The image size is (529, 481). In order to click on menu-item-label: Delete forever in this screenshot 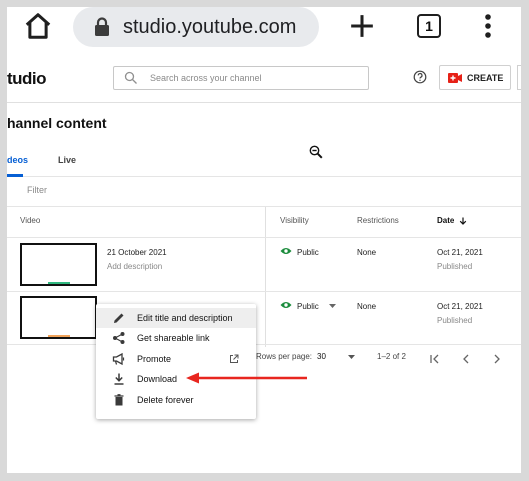, I will do `click(165, 400)`.